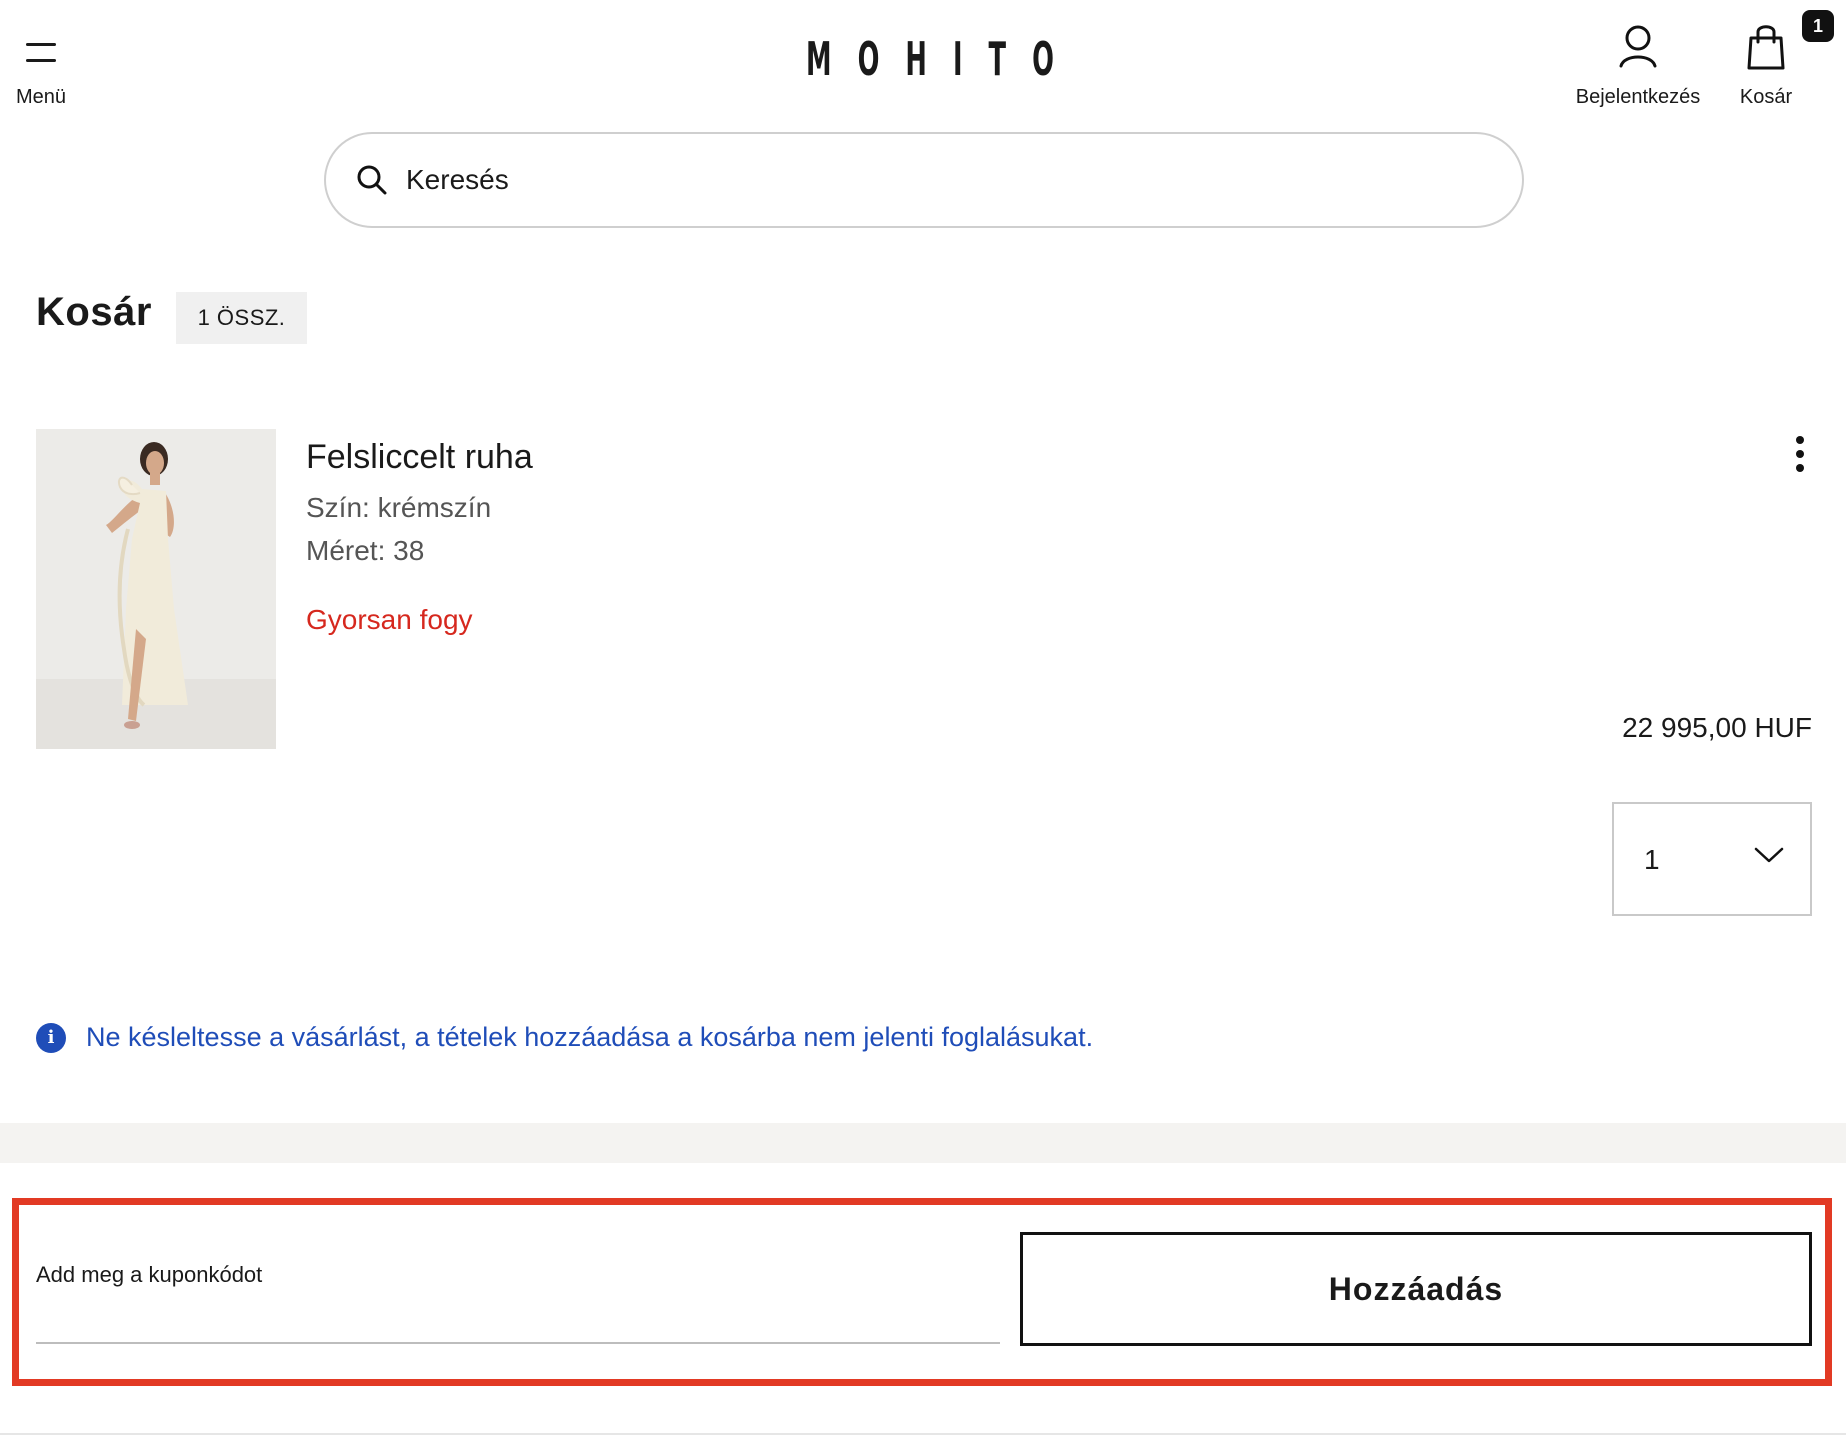 This screenshot has height=1436, width=1846. I want to click on product-name: Felsliccelt ruha, so click(419, 457).